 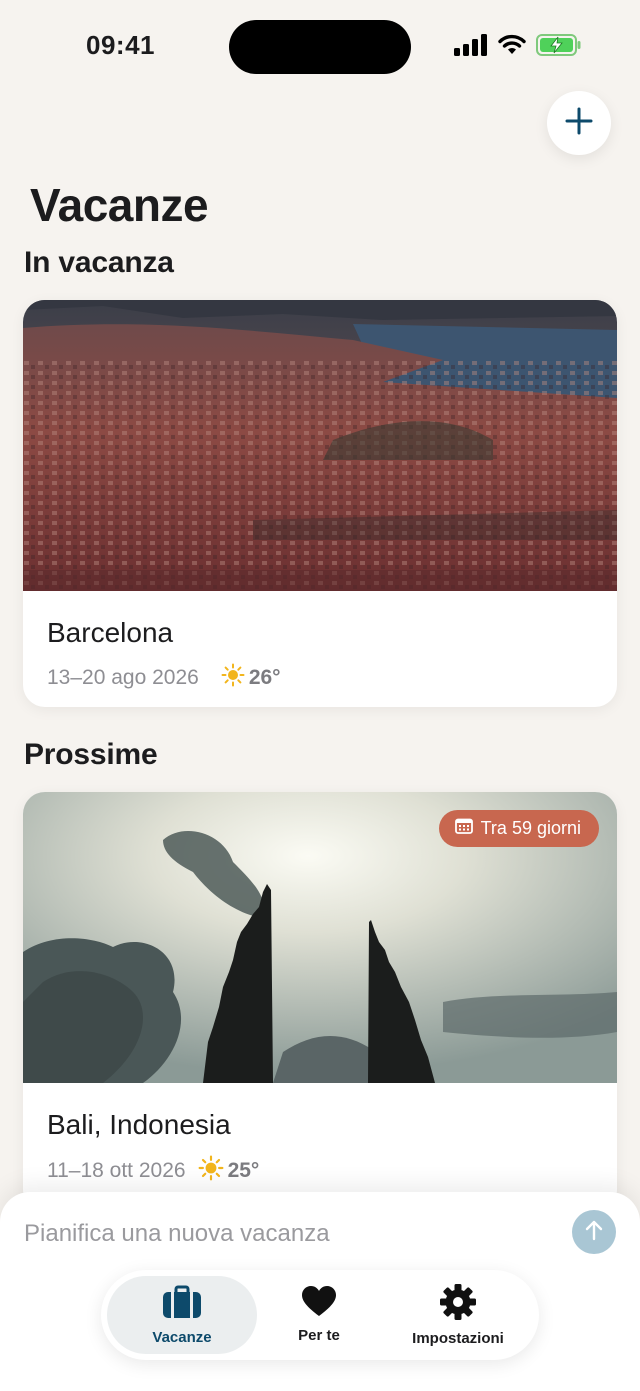 I want to click on cellular-signal-icon, so click(x=471, y=47).